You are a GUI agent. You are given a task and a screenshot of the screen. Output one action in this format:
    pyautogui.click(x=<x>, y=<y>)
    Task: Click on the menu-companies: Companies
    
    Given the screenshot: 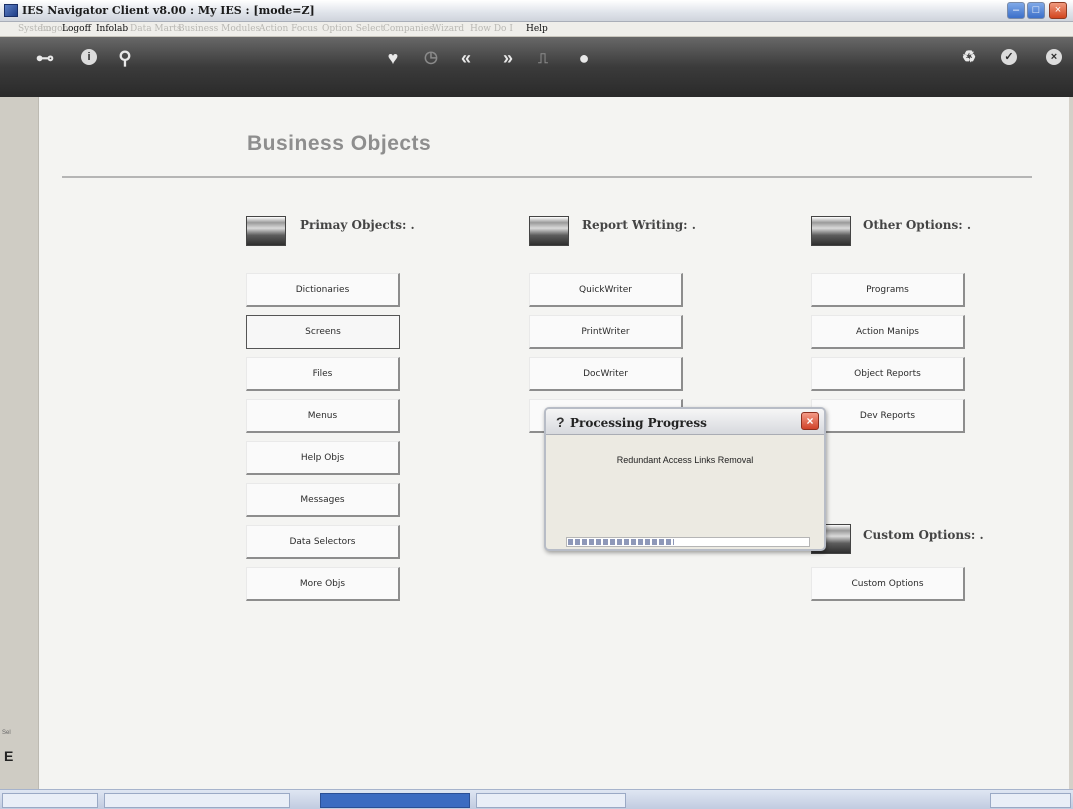 What is the action you would take?
    pyautogui.click(x=408, y=29)
    